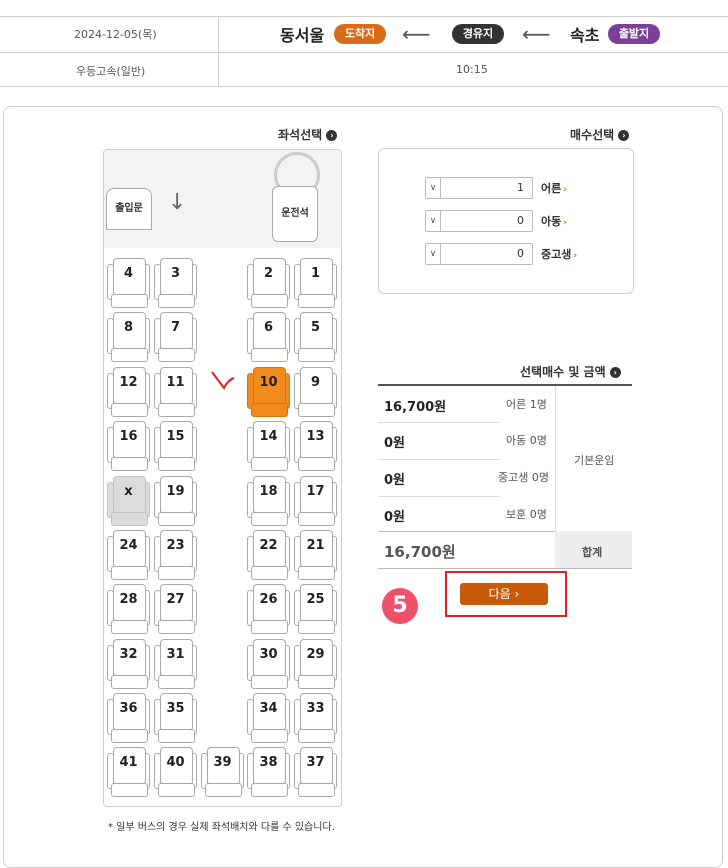 This screenshot has height=868, width=728. What do you see at coordinates (400, 606) in the screenshot?
I see `step-number-badge: 5` at bounding box center [400, 606].